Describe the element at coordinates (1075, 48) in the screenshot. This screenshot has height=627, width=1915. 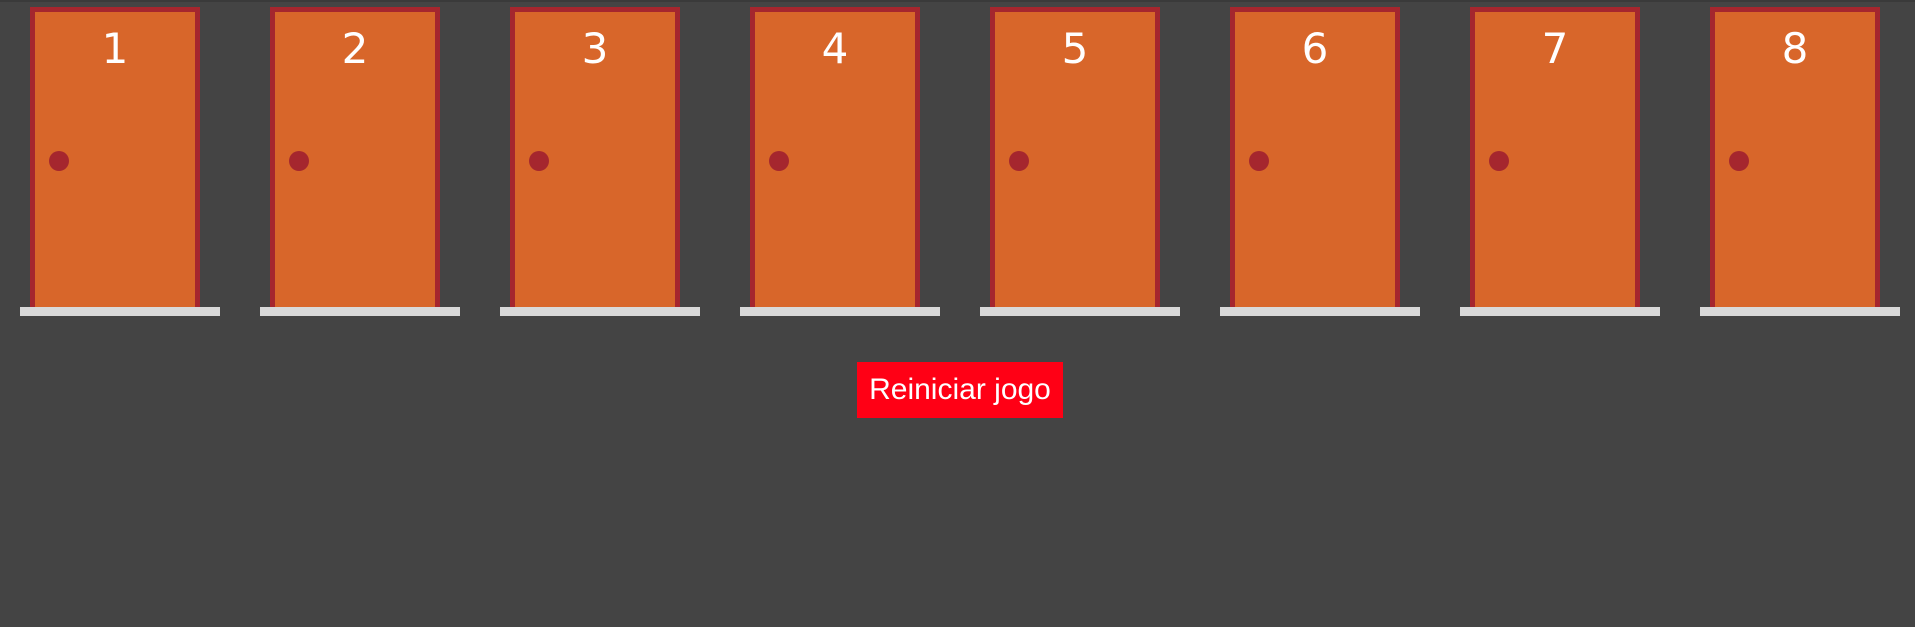
I see `door-number: 5` at that location.